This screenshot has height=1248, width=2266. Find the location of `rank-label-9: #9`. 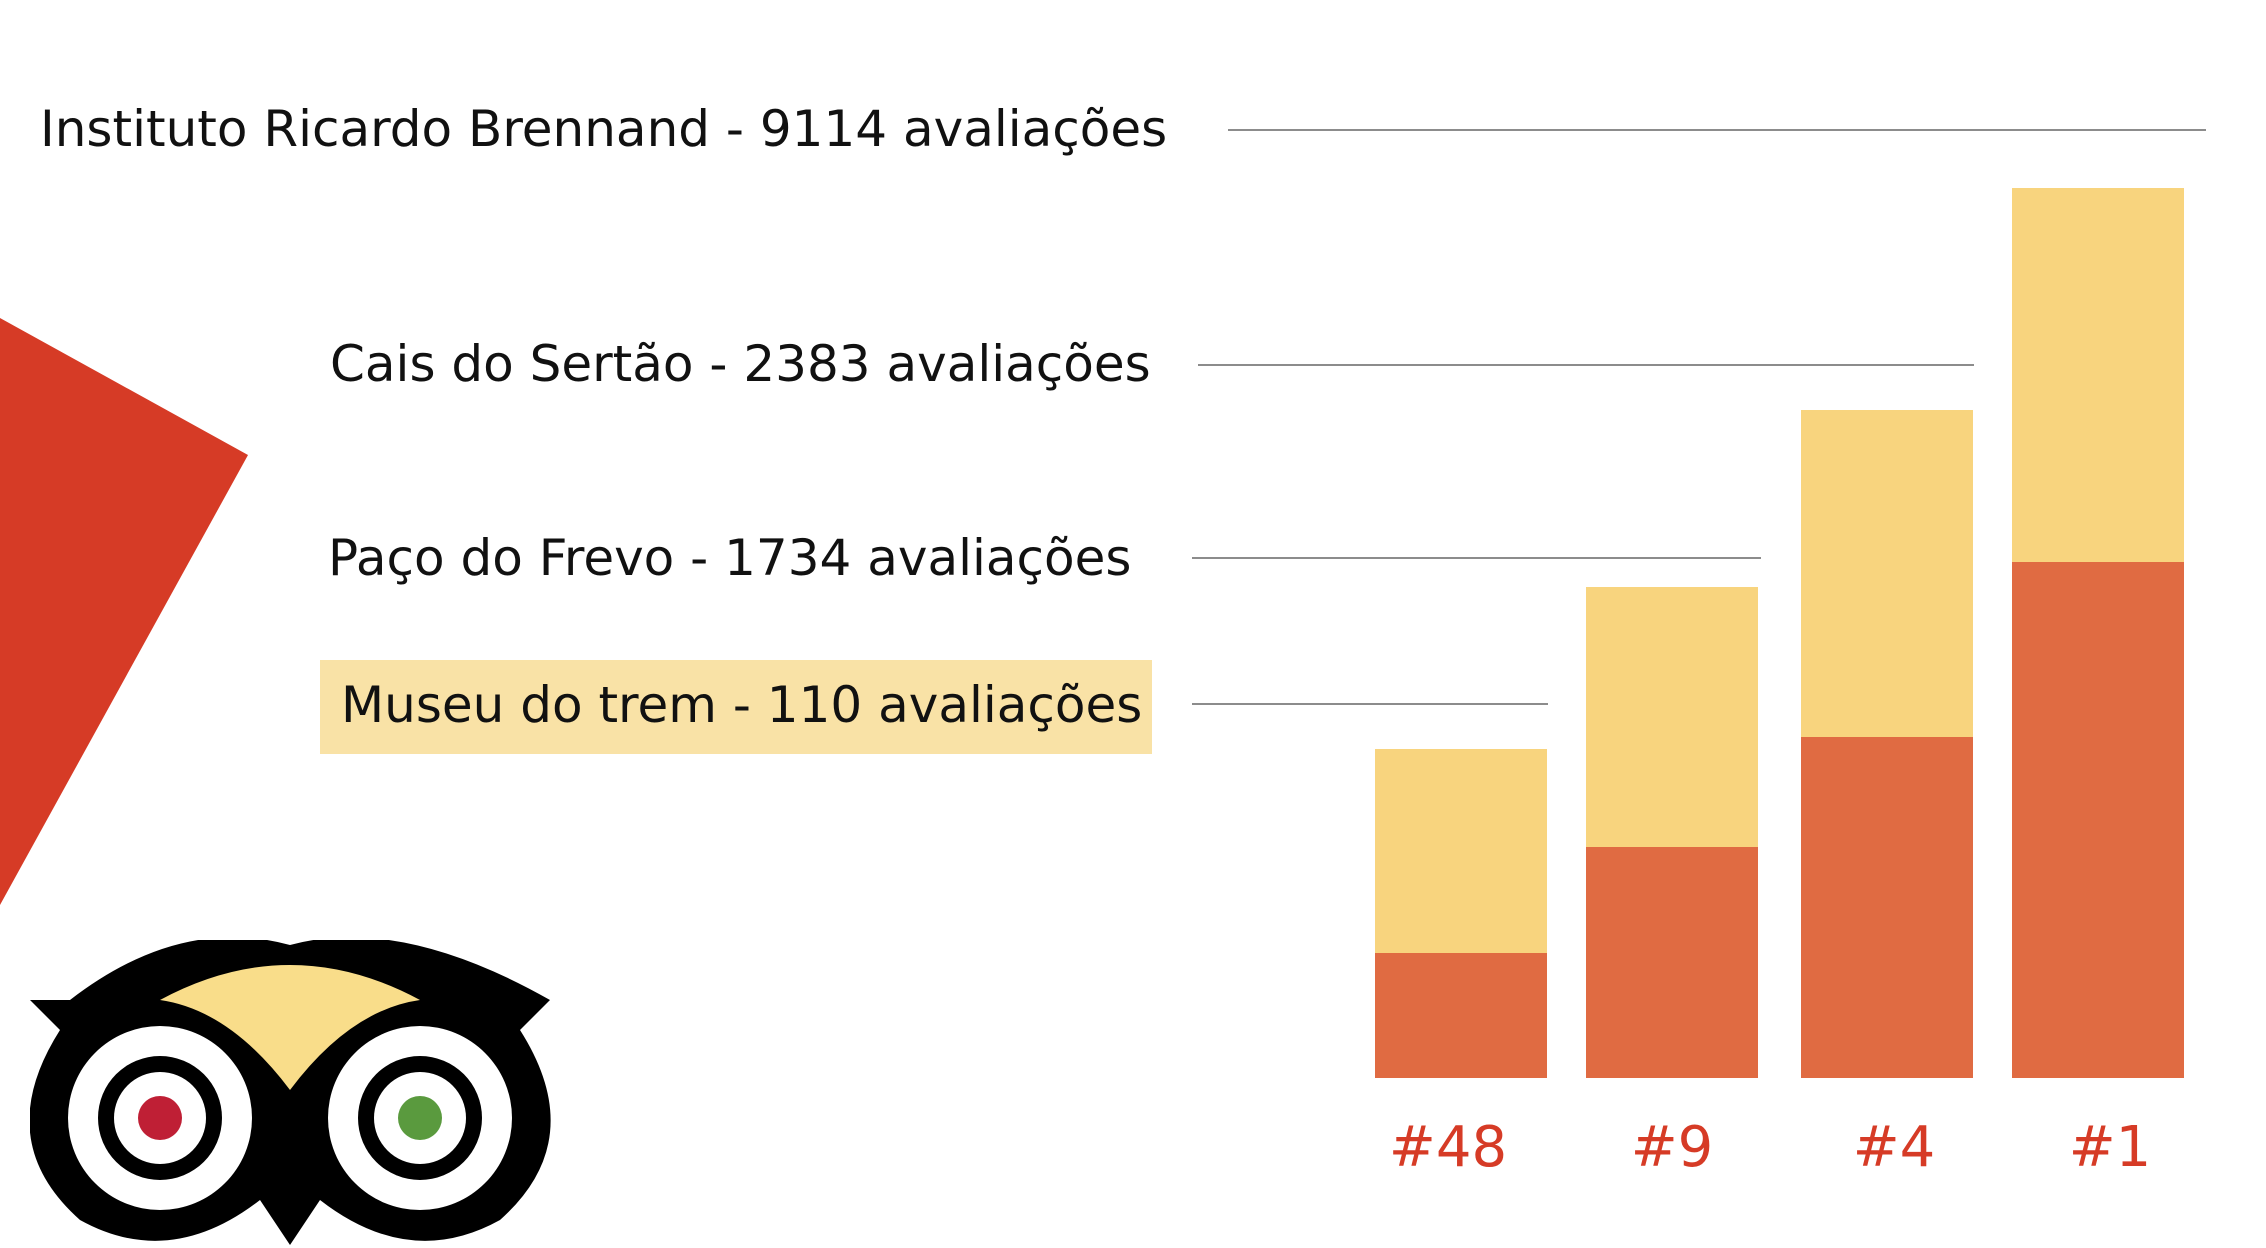

rank-label-9: #9 is located at coordinates (1672, 1147).